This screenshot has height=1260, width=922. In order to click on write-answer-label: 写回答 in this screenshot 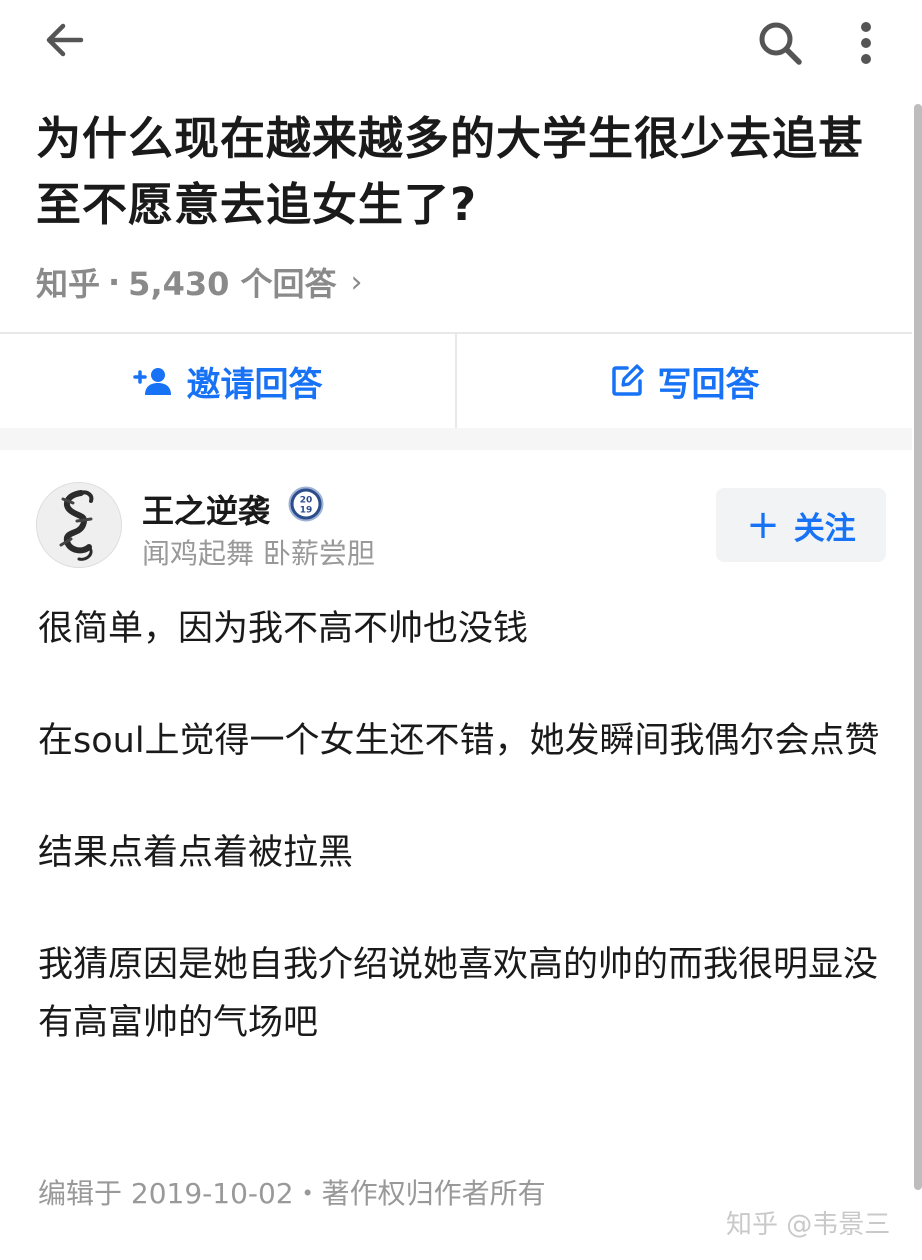, I will do `click(708, 384)`.